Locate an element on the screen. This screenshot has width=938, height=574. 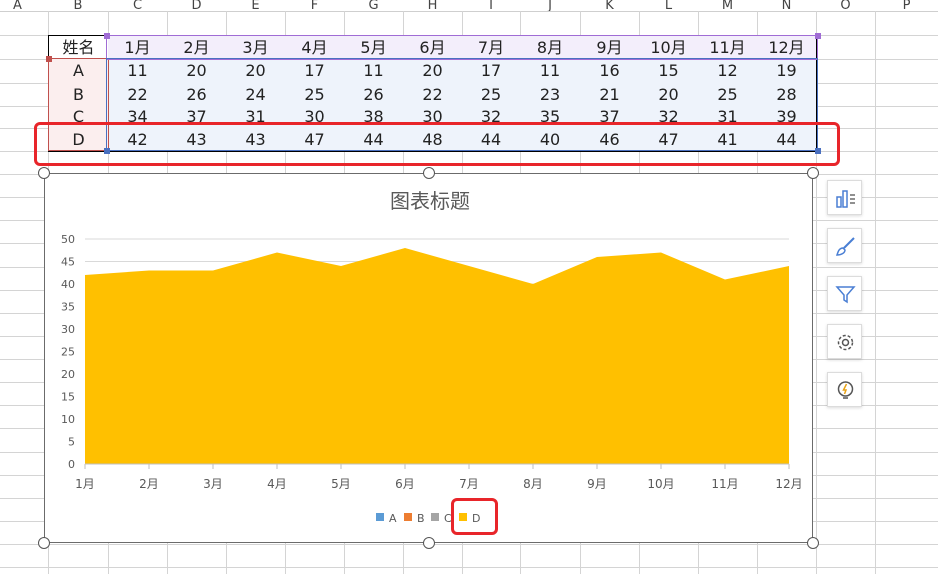
x-tick-label: 2月 is located at coordinates (149, 484).